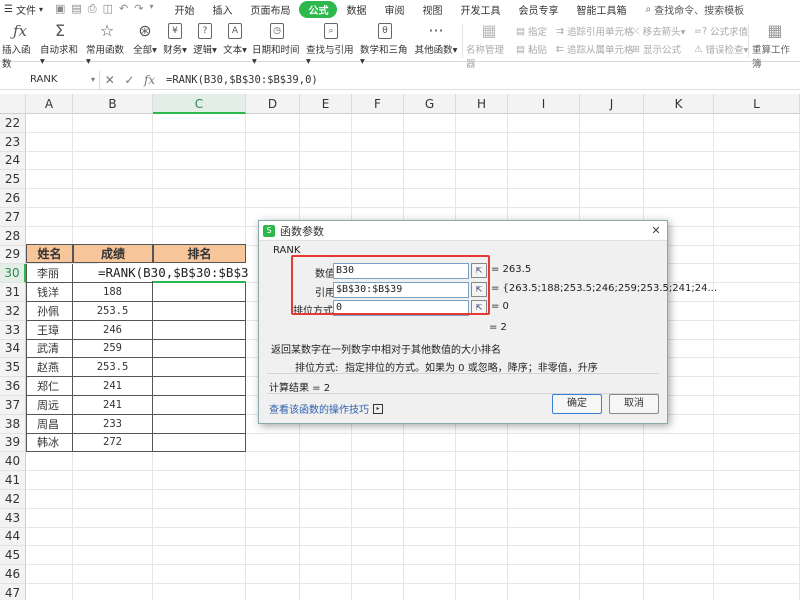  I want to click on redo-icon: ↷, so click(138, 9).